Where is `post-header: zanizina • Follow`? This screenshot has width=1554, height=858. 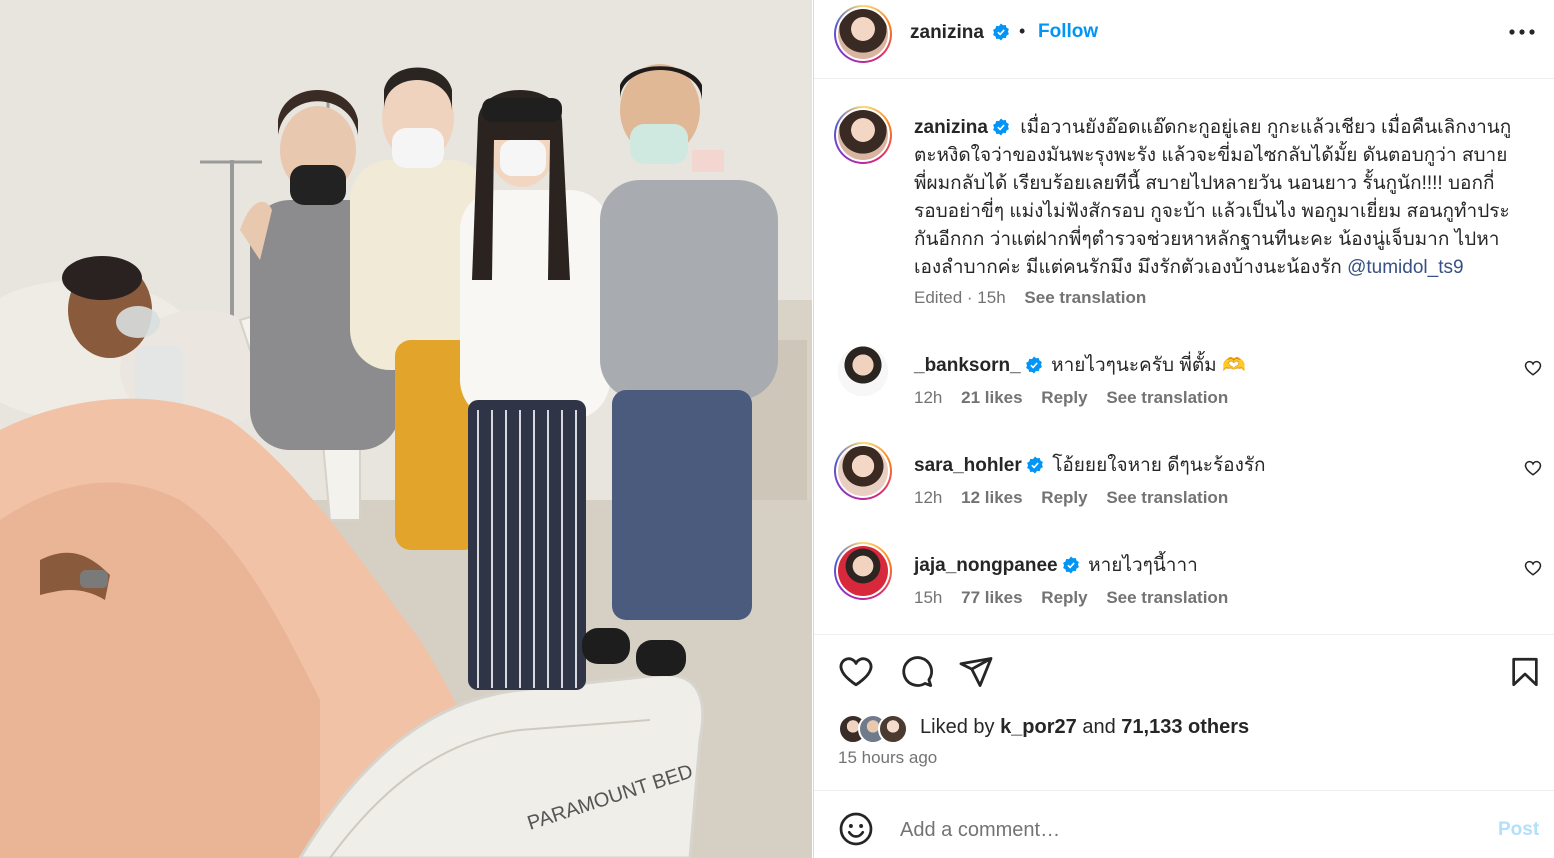 post-header: zanizina • Follow is located at coordinates (1184, 39).